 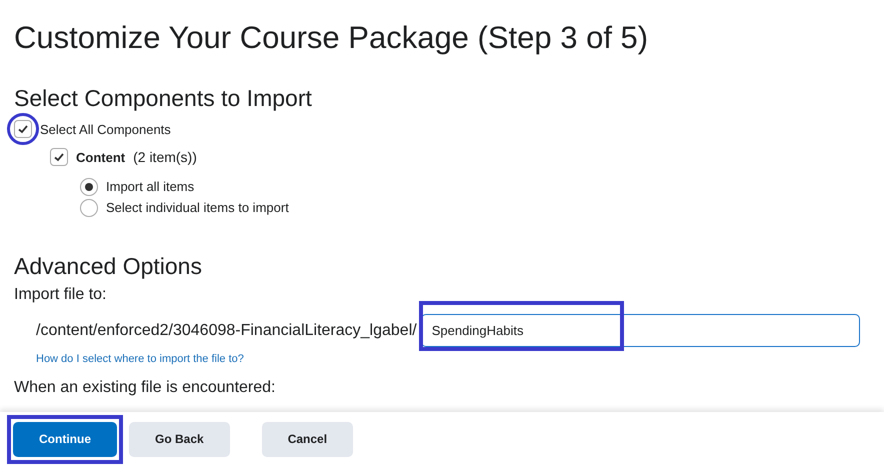 I want to click on input-field: SpendingHabits, so click(x=640, y=330).